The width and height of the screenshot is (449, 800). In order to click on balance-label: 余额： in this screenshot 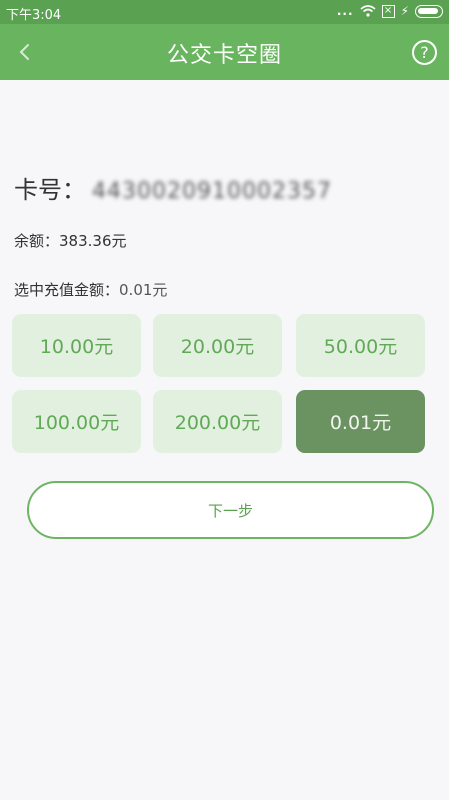, I will do `click(37, 241)`.